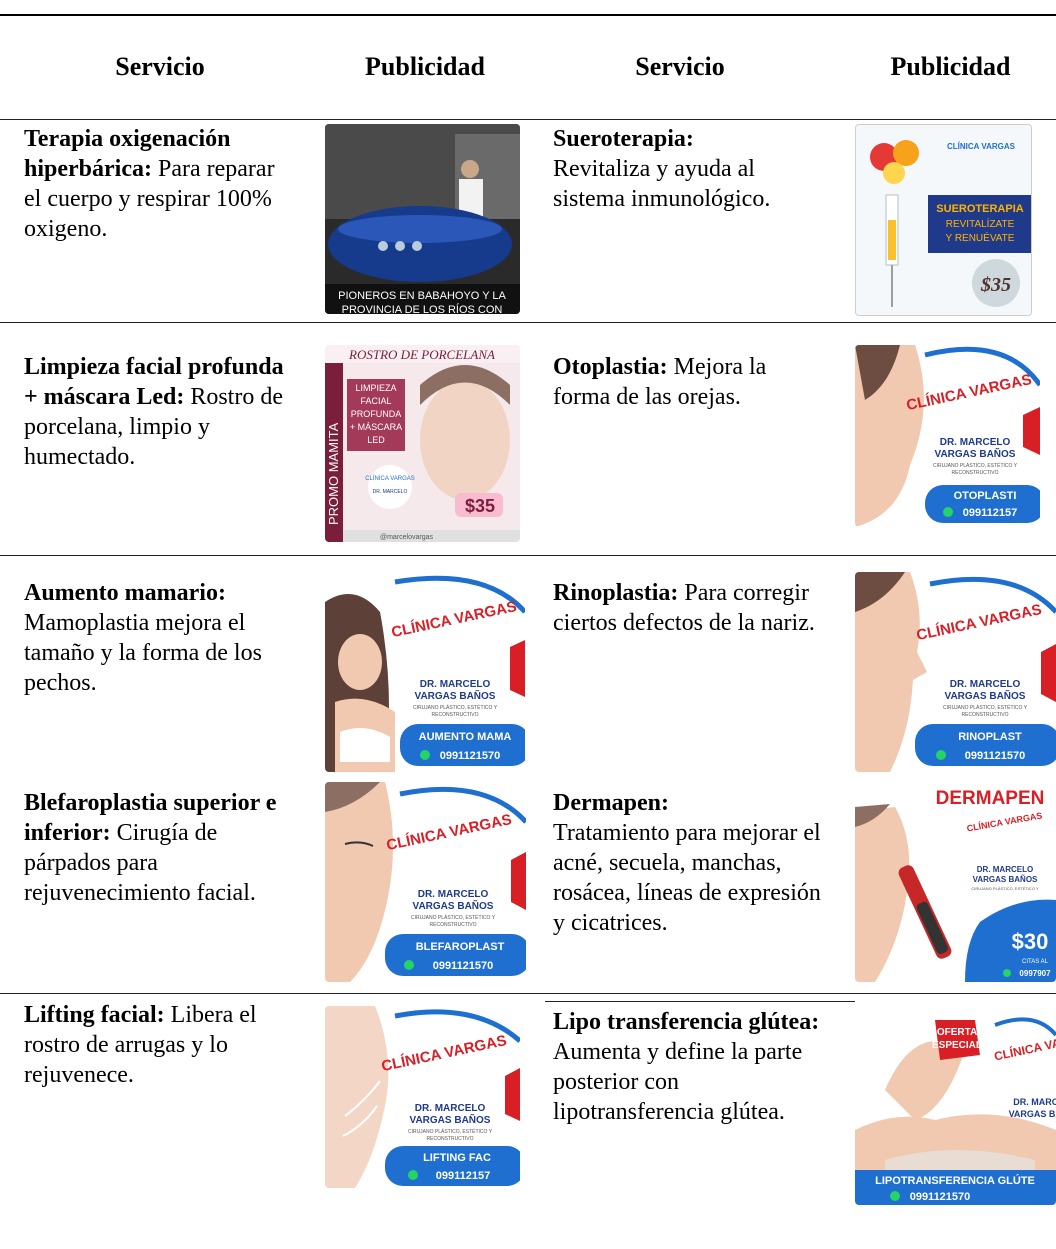 This screenshot has width=1056, height=1249. I want to click on header-servicio-1: Servicio, so click(160, 66).